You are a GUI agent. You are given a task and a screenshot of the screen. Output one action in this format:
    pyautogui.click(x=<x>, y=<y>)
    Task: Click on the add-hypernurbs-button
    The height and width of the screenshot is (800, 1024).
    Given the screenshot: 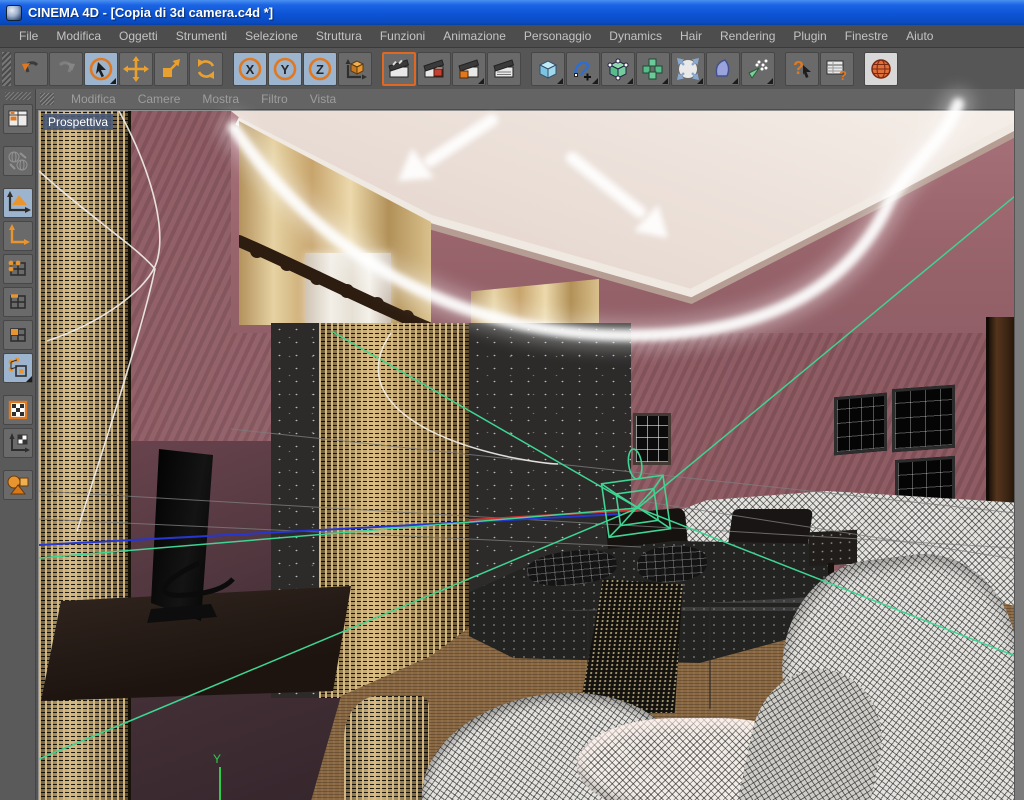 What is the action you would take?
    pyautogui.click(x=618, y=68)
    